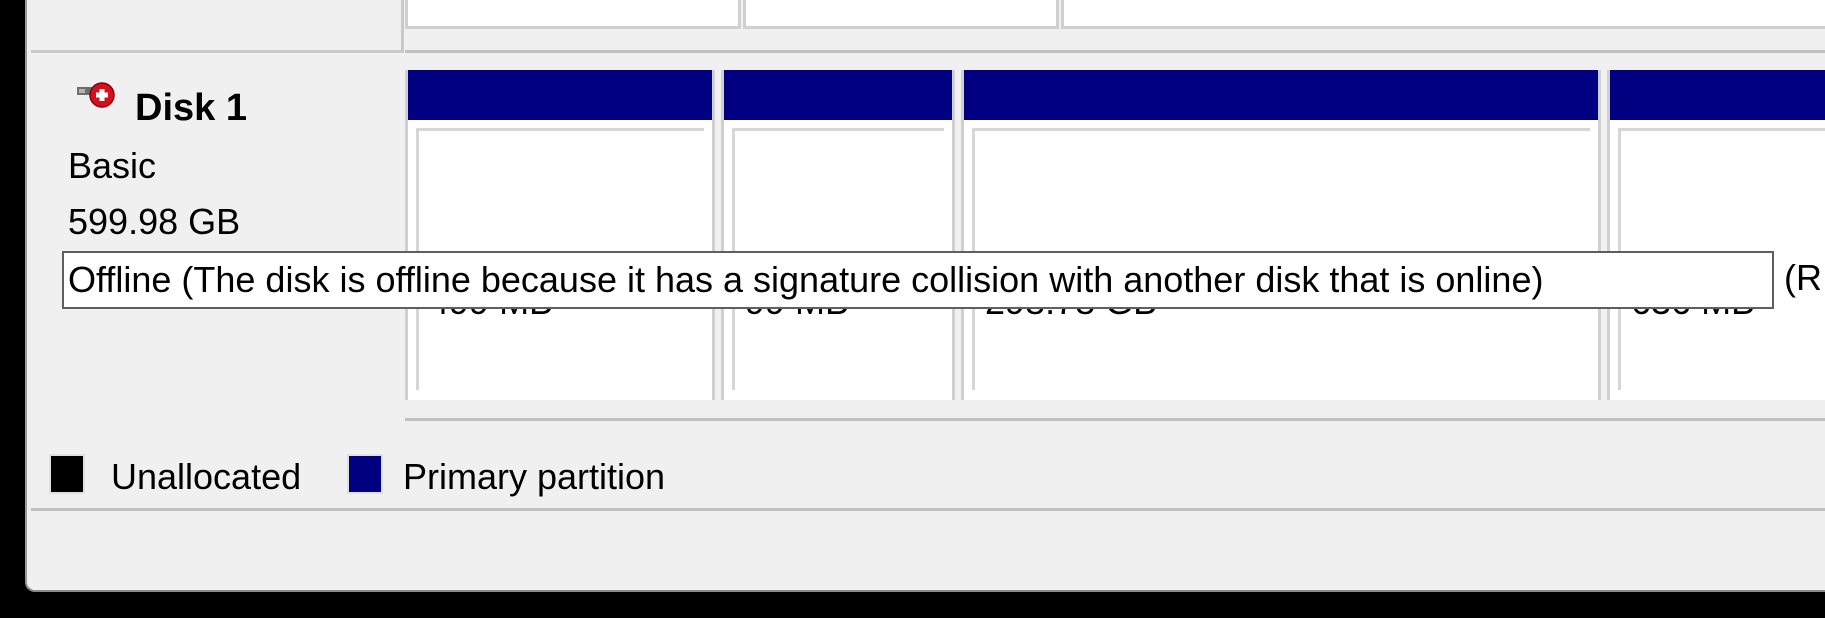 The height and width of the screenshot is (618, 1825). Describe the element at coordinates (206, 476) in the screenshot. I see `legend-unallocated-label: Unallocated` at that location.